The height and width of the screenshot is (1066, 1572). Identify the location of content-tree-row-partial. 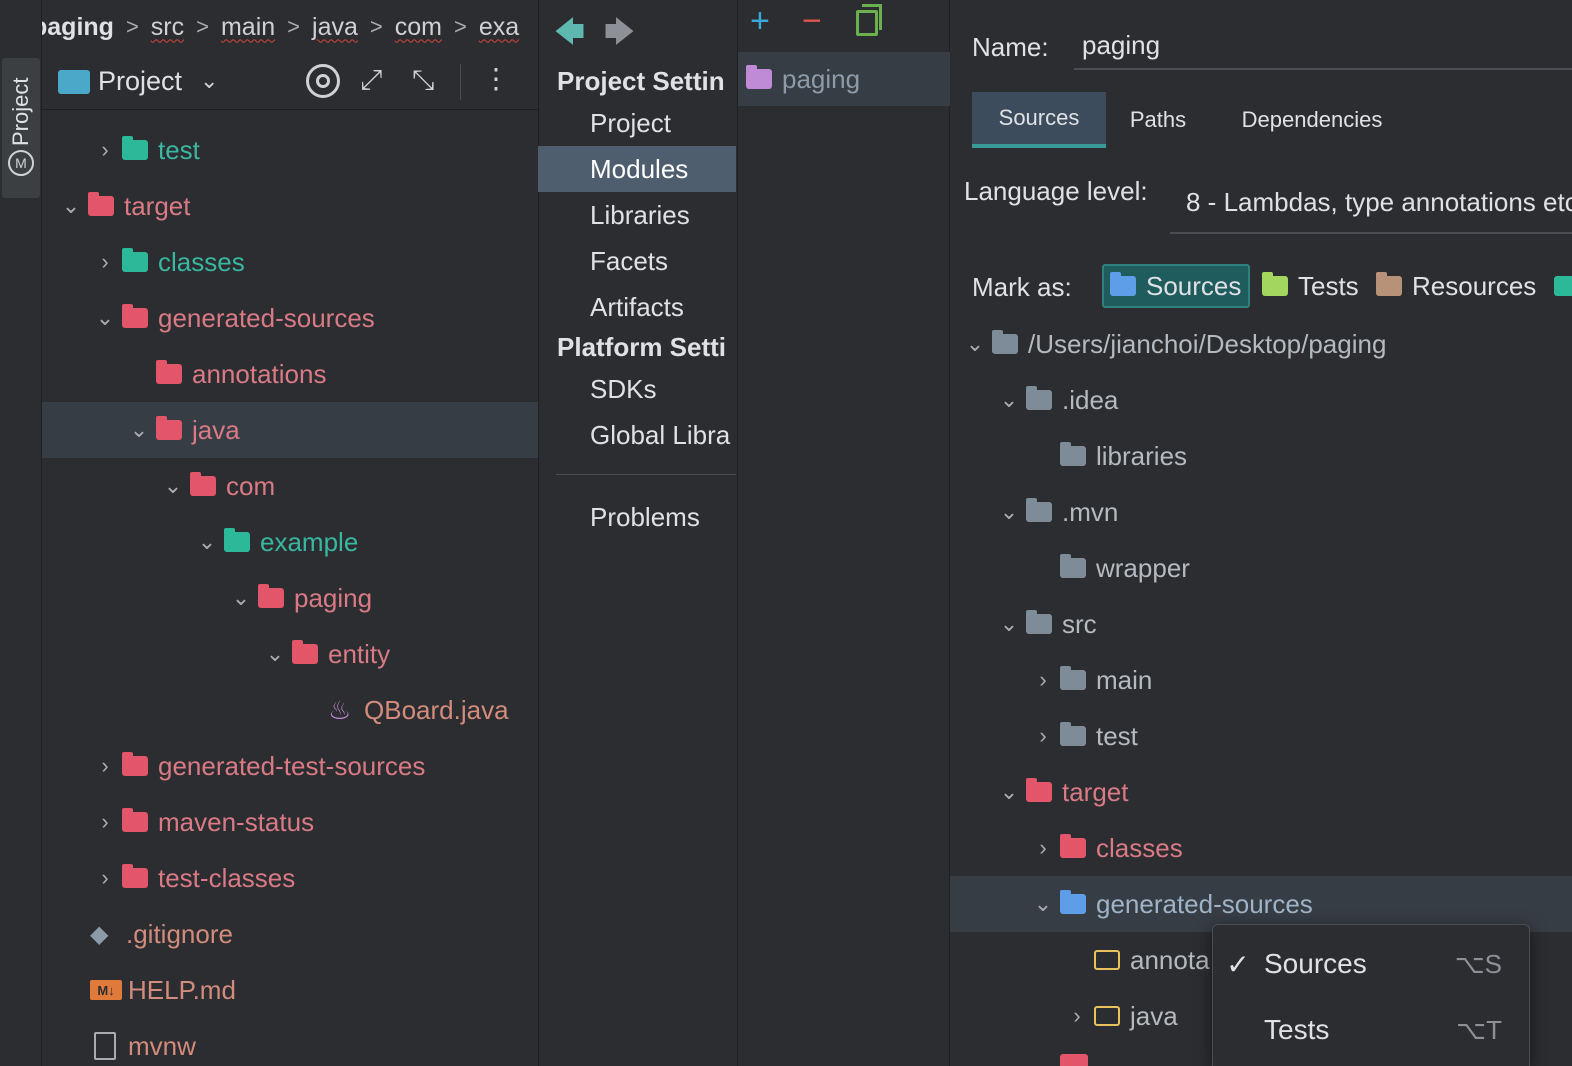
(1074, 1060).